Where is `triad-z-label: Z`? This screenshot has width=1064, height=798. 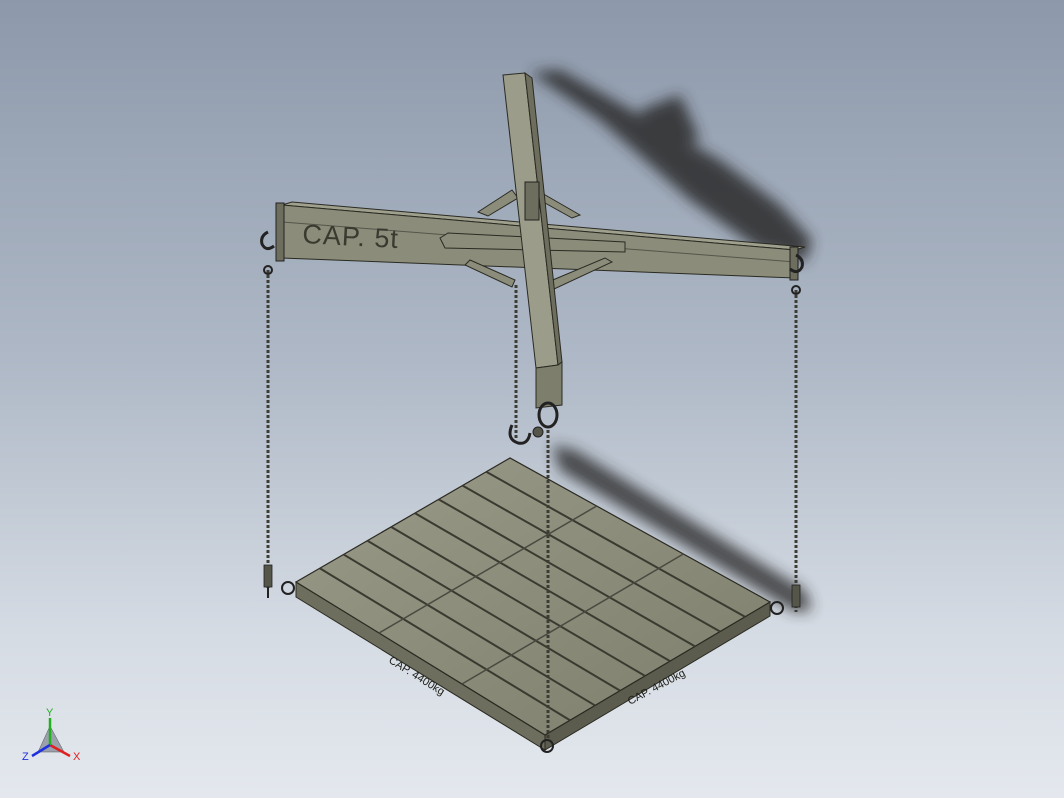
triad-z-label: Z is located at coordinates (25, 757).